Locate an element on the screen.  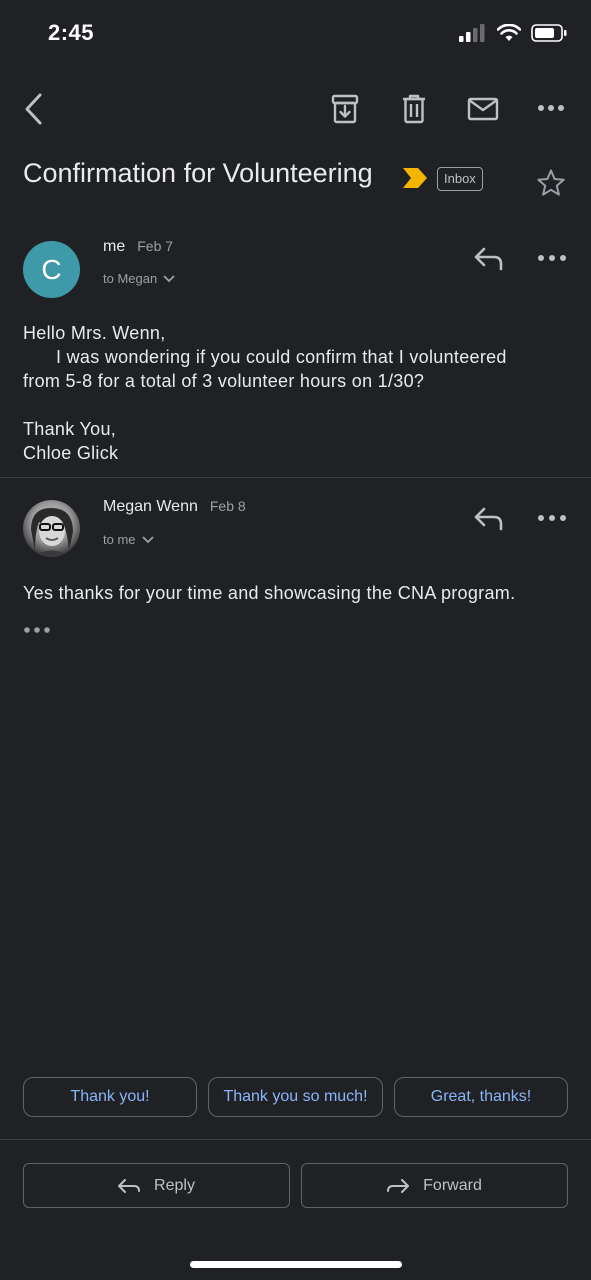
avatar: C is located at coordinates (51, 269).